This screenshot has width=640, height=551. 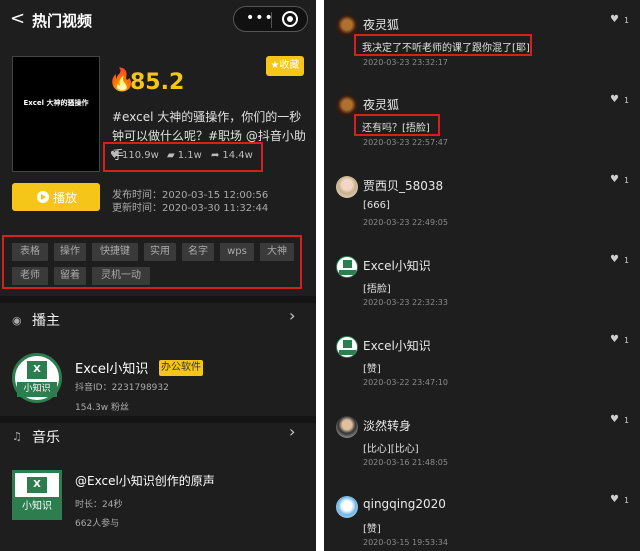 I want to click on music-duration: 时长：24秒, so click(x=99, y=505).